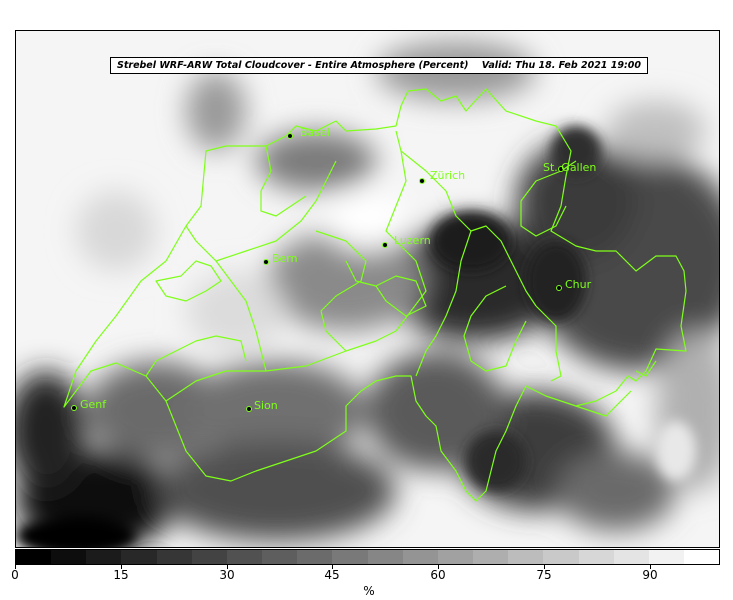  Describe the element at coordinates (266, 262) in the screenshot. I see `city-marker-bern` at that location.